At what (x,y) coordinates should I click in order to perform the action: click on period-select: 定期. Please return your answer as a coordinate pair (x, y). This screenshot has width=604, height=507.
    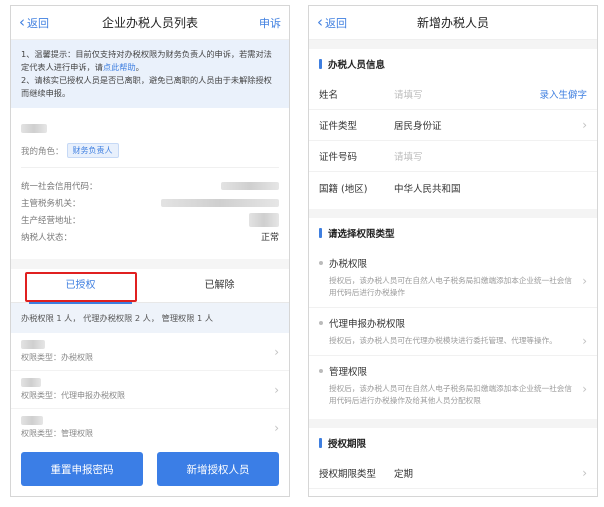
    Looking at the image, I should click on (488, 473).